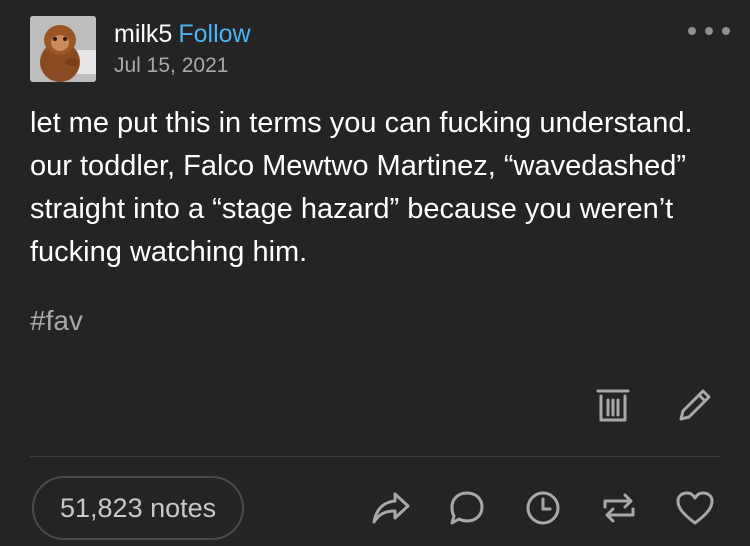 This screenshot has width=750, height=546. I want to click on reblog-icon, so click(619, 508).